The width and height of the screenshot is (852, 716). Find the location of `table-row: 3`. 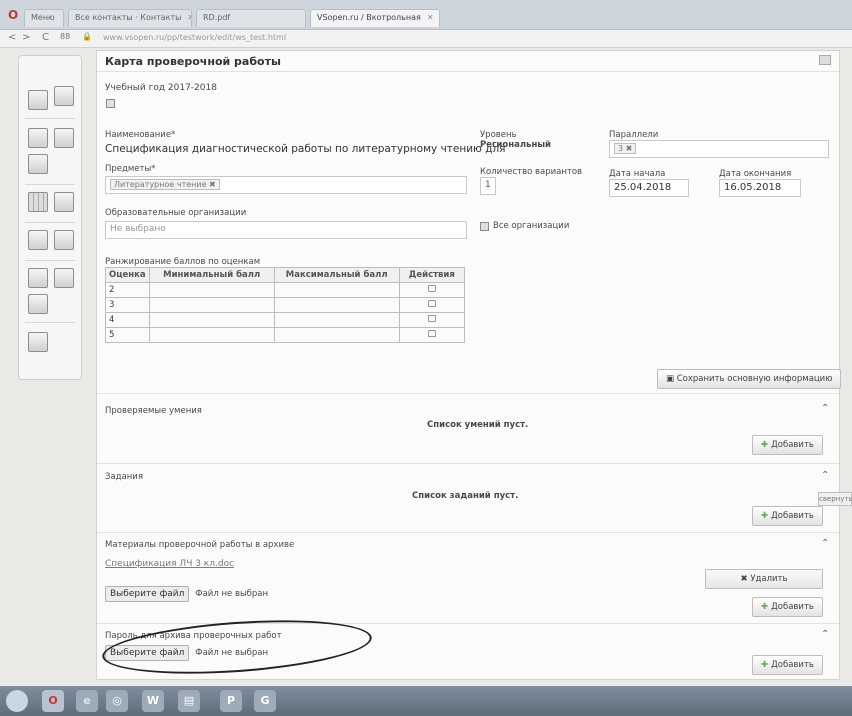

table-row: 3 is located at coordinates (285, 305).